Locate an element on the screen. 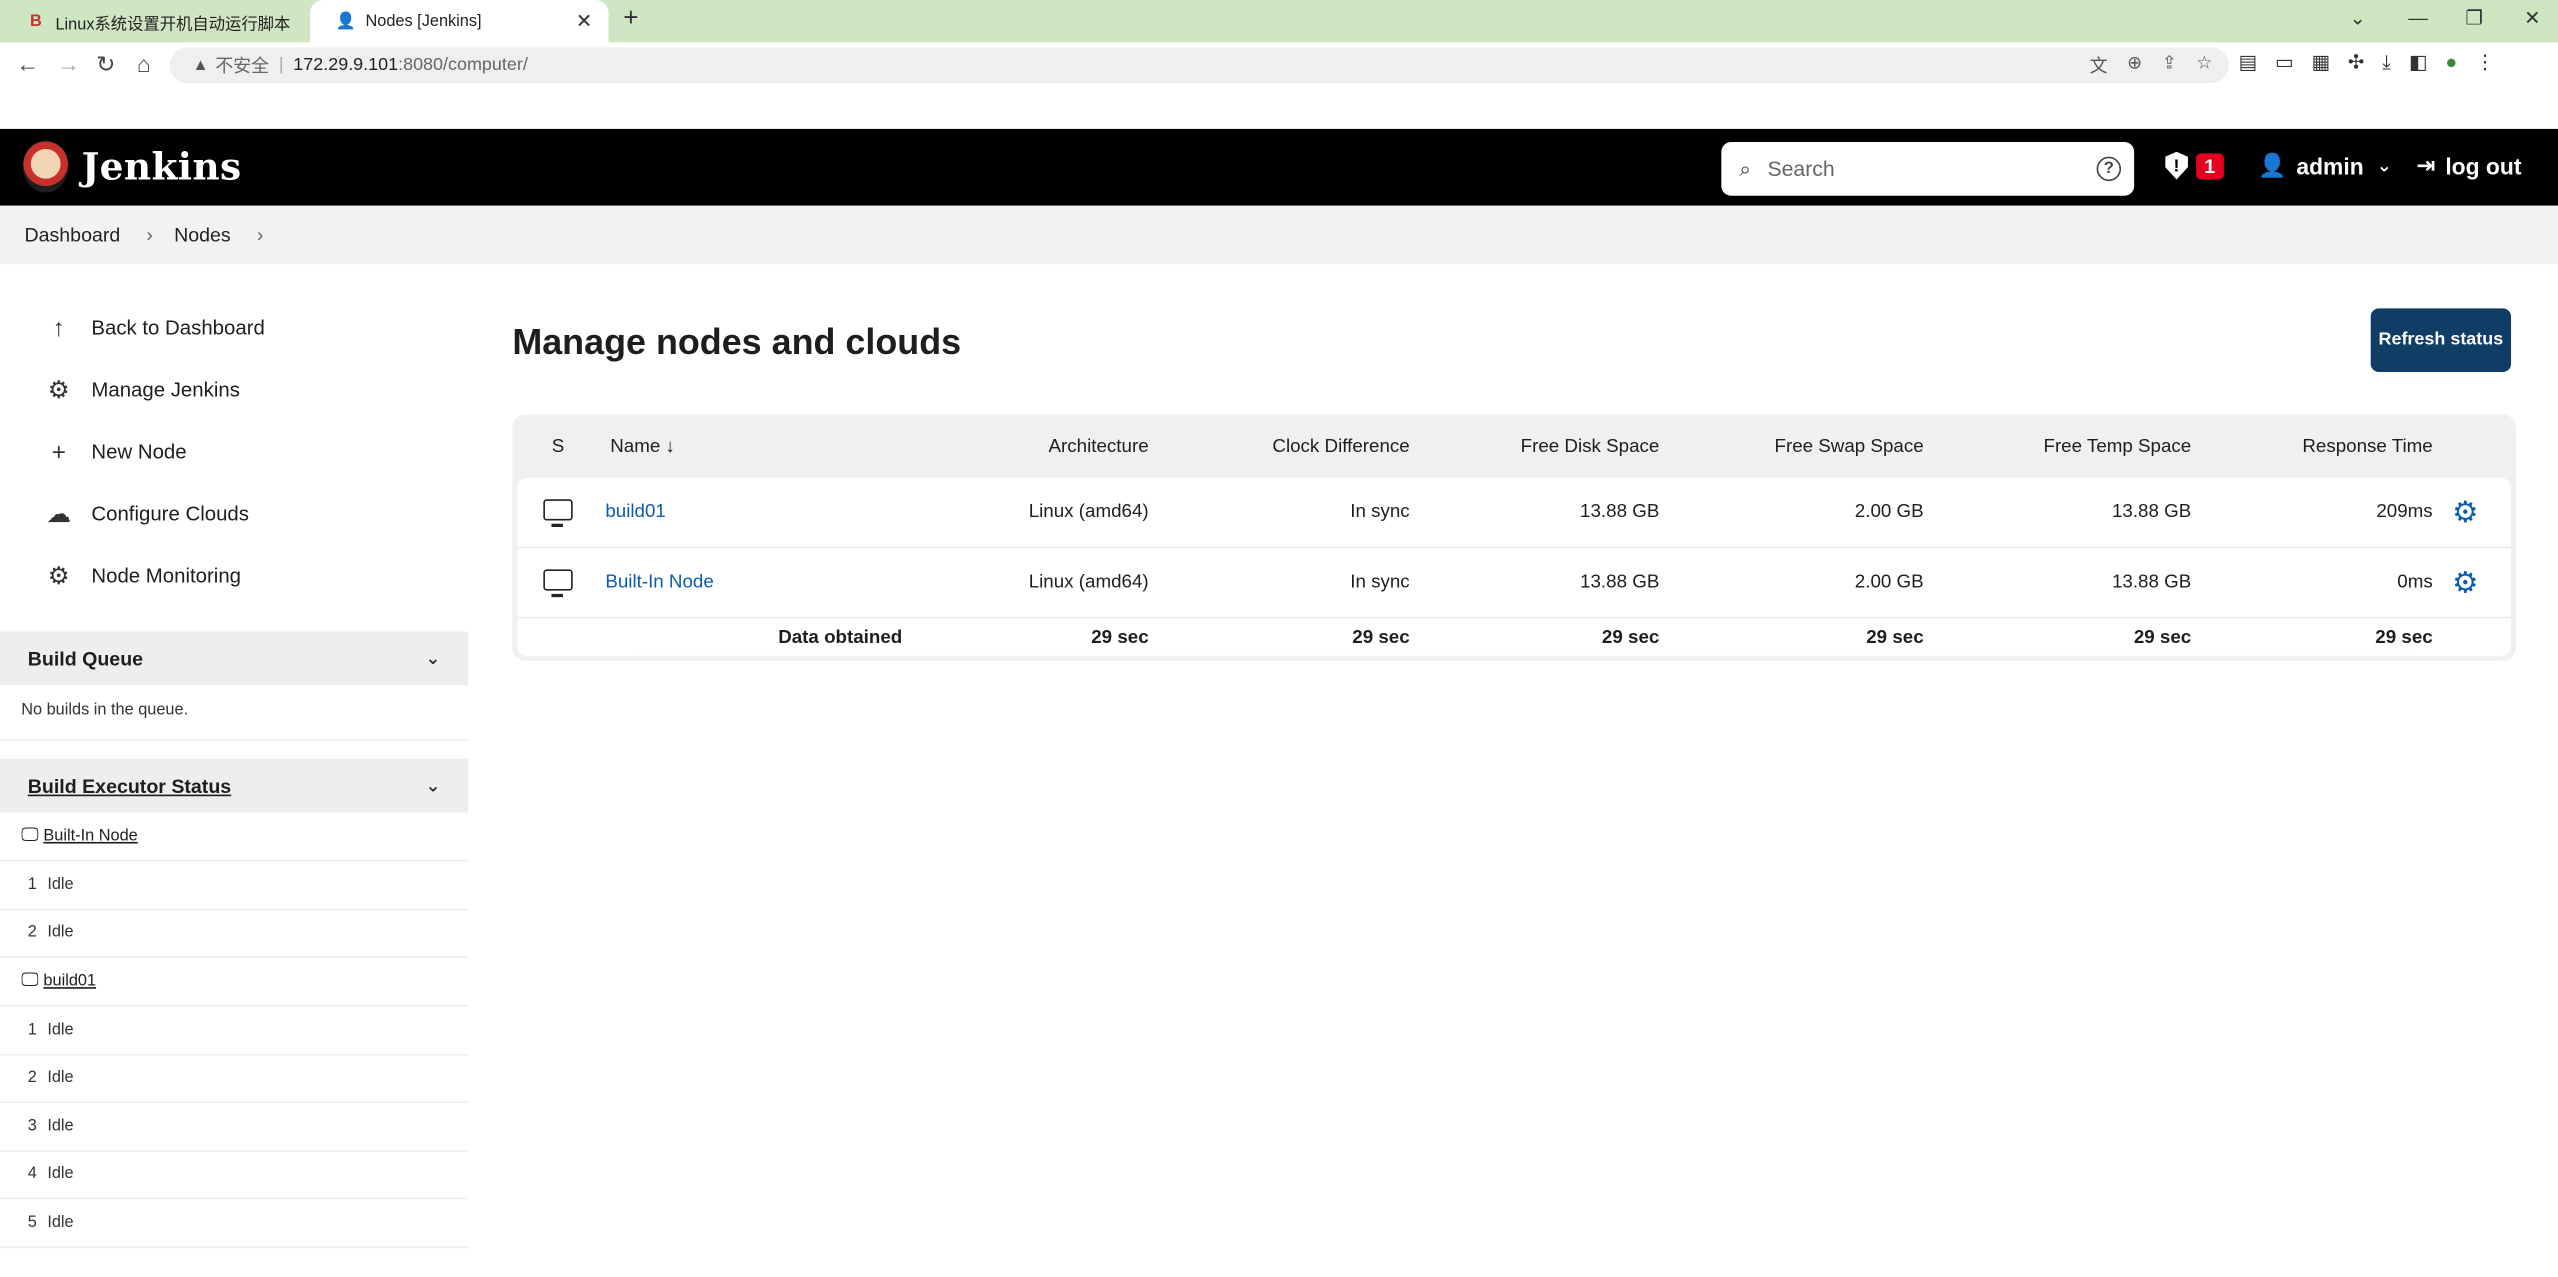  breadcrumb: Dashboard › Nodes › is located at coordinates (1279, 235).